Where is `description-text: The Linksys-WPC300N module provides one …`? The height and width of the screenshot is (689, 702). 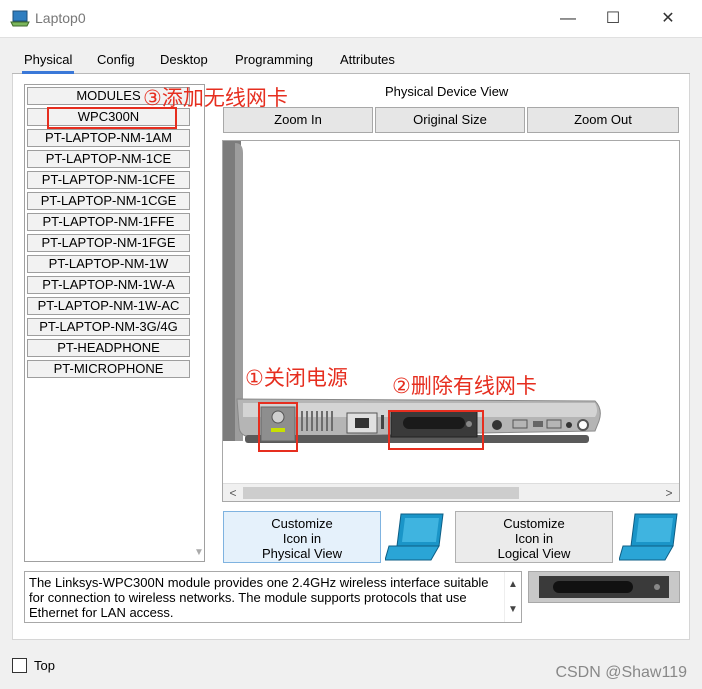
description-text: The Linksys-WPC300N module provides one … is located at coordinates (259, 597).